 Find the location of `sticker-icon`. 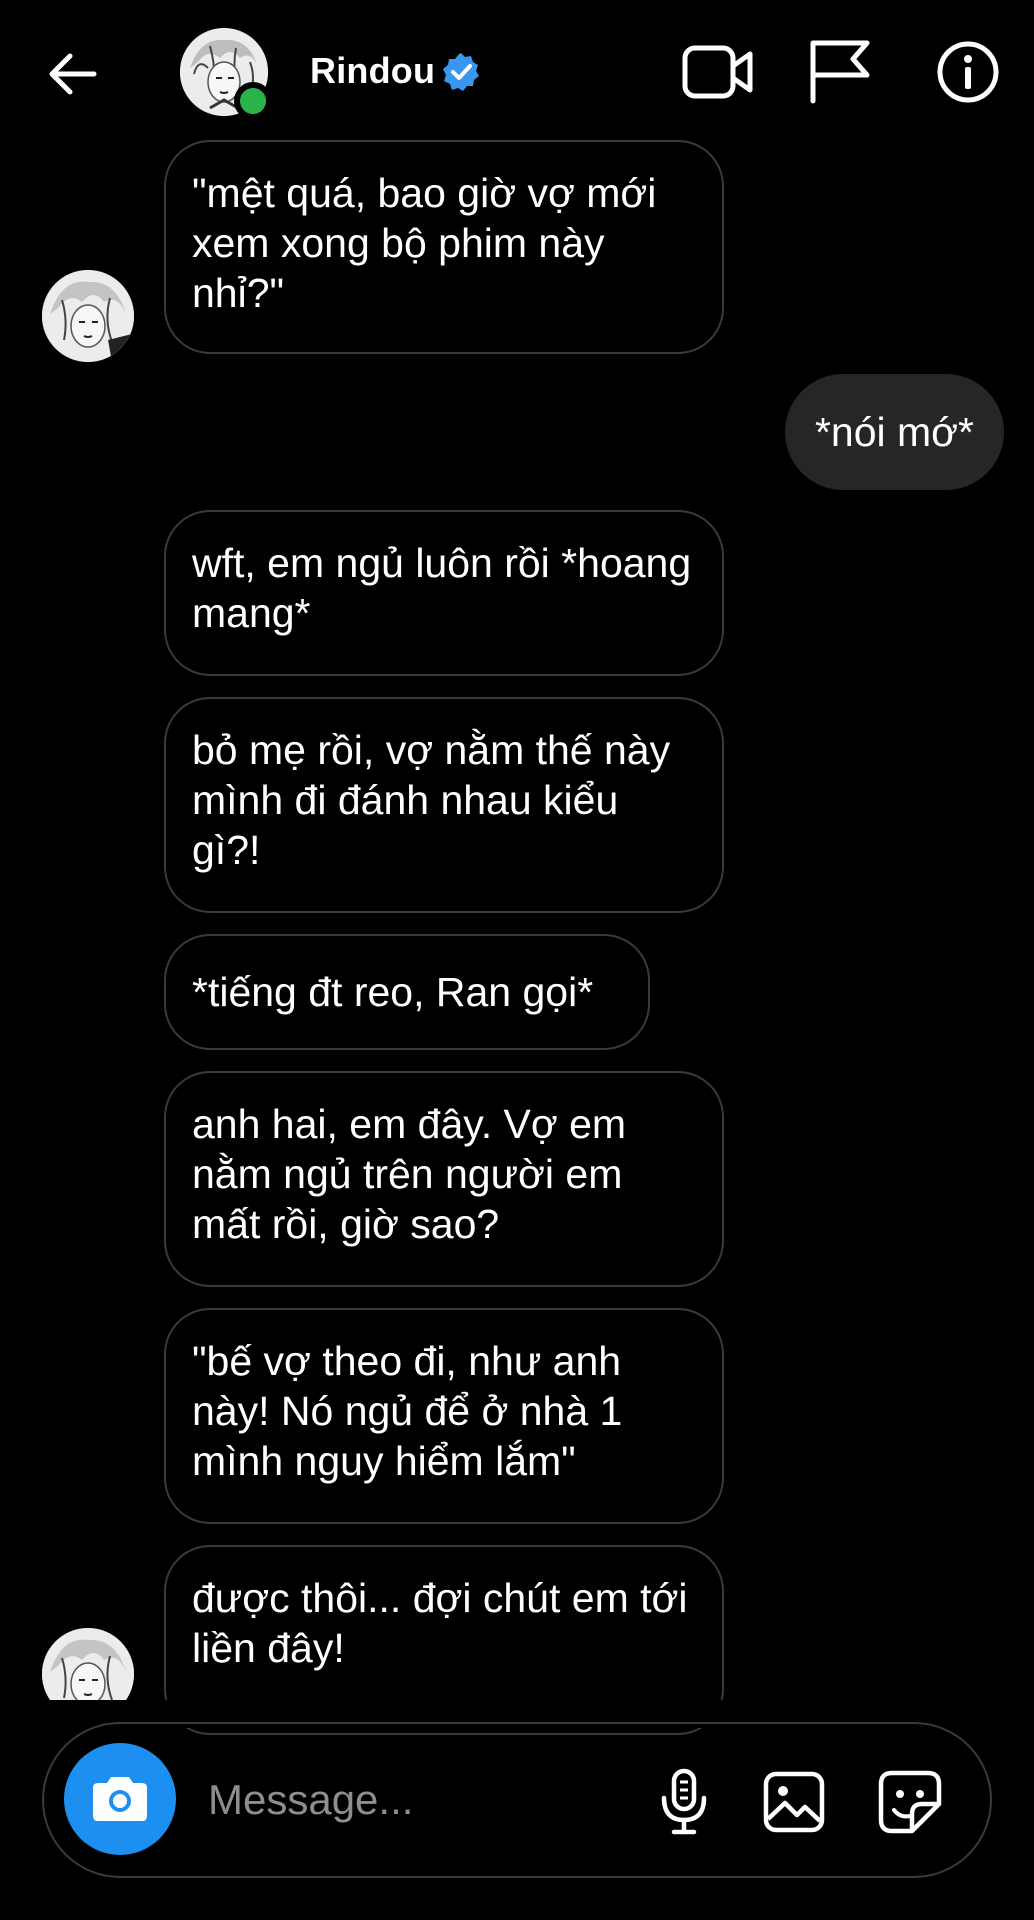

sticker-icon is located at coordinates (910, 1802).